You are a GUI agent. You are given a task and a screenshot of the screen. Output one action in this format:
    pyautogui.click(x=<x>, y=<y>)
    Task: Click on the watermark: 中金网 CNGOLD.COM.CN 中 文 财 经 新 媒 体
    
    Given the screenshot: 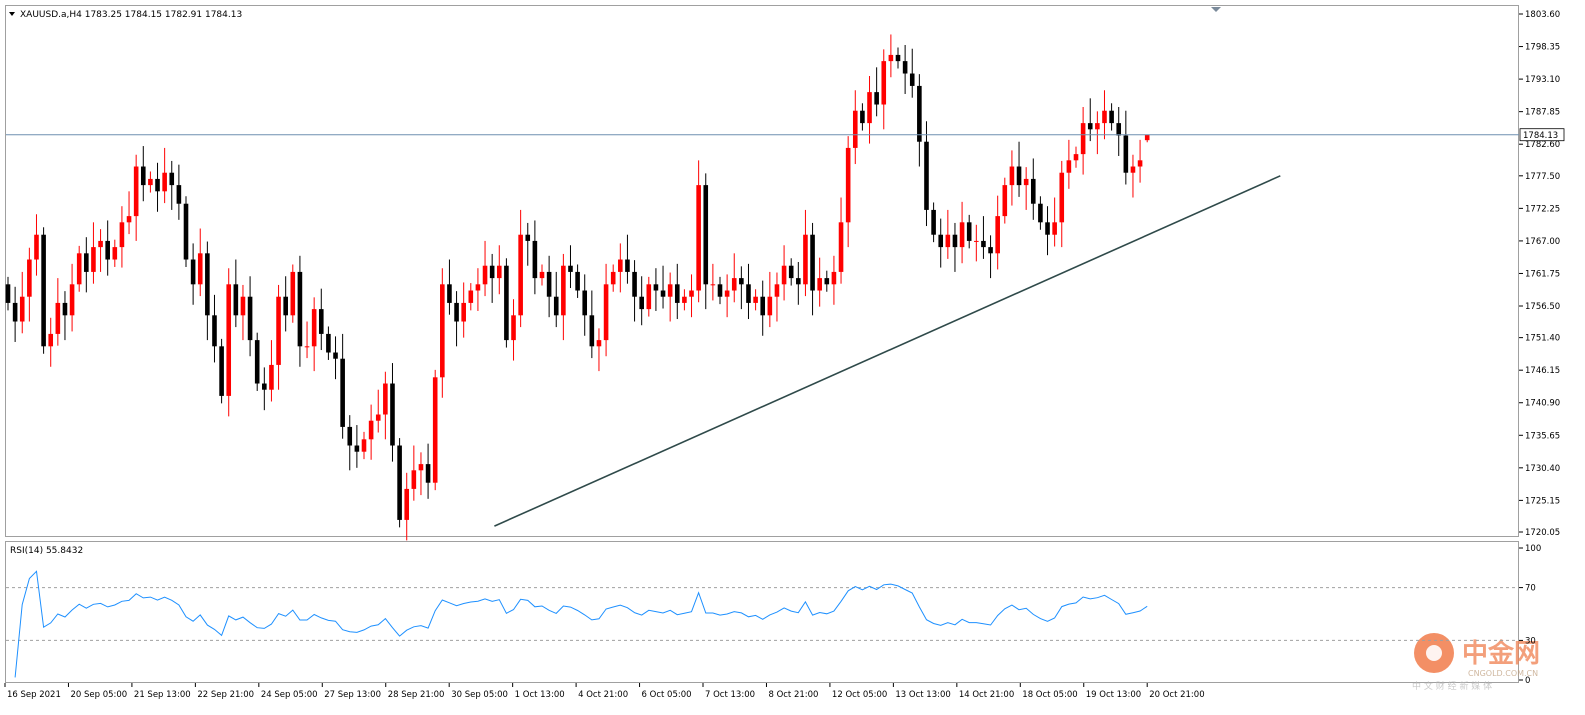 What is the action you would take?
    pyautogui.click(x=1476, y=662)
    